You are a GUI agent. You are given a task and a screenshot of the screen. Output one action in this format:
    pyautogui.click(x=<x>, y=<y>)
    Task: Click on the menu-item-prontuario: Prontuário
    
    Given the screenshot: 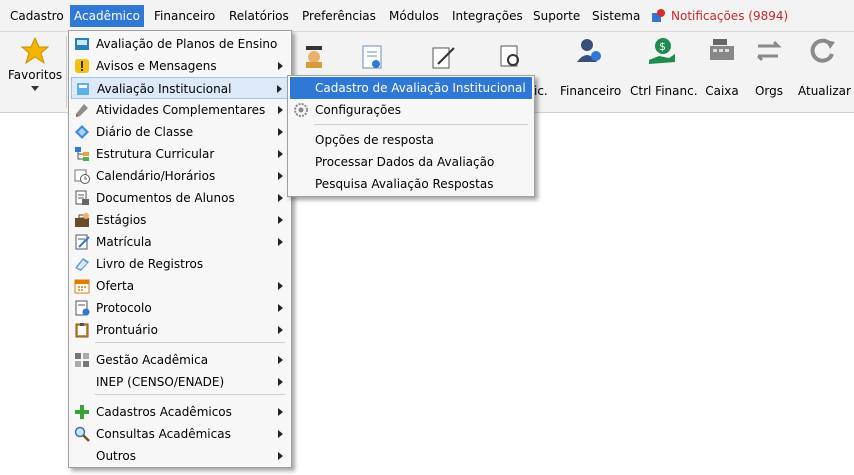 What is the action you would take?
    pyautogui.click(x=180, y=330)
    